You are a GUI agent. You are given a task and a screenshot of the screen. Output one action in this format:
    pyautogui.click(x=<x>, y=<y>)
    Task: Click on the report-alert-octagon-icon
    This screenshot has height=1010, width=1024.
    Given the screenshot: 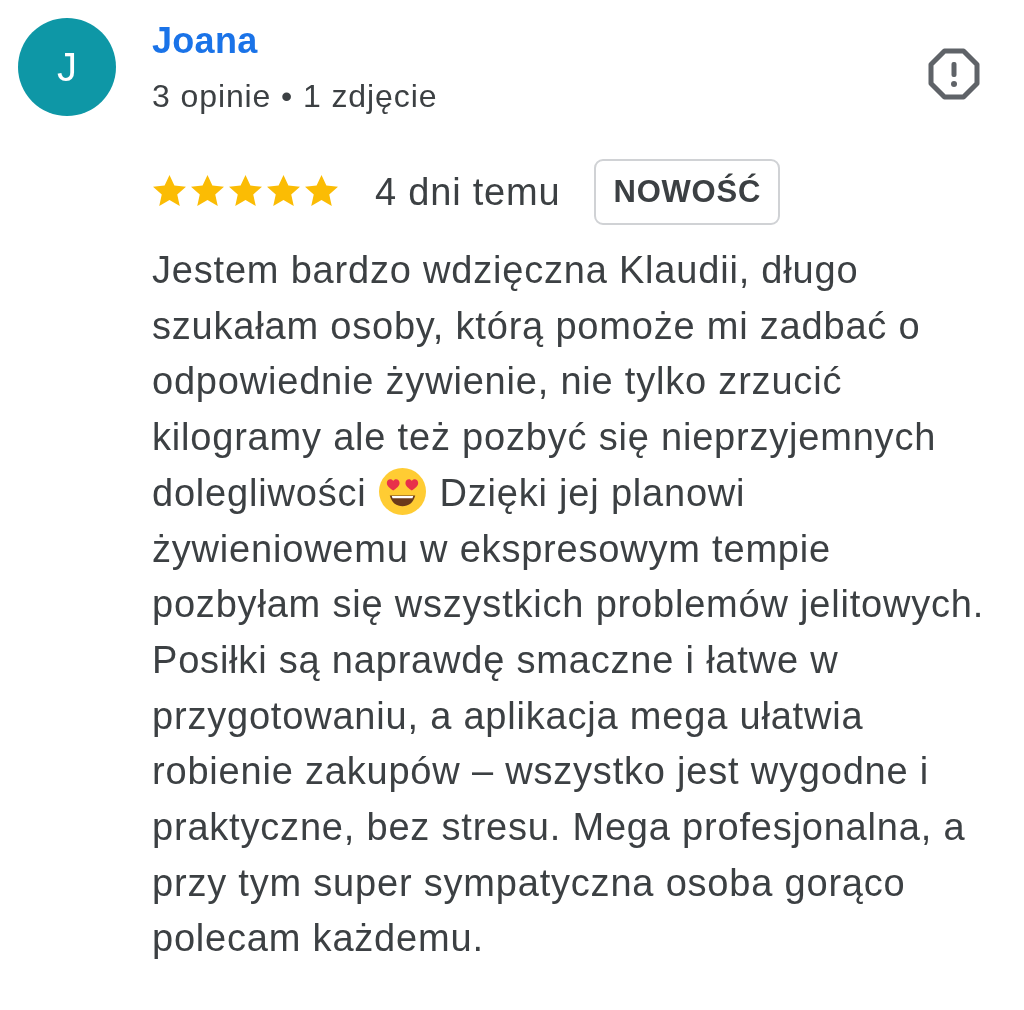 What is the action you would take?
    pyautogui.click(x=954, y=74)
    